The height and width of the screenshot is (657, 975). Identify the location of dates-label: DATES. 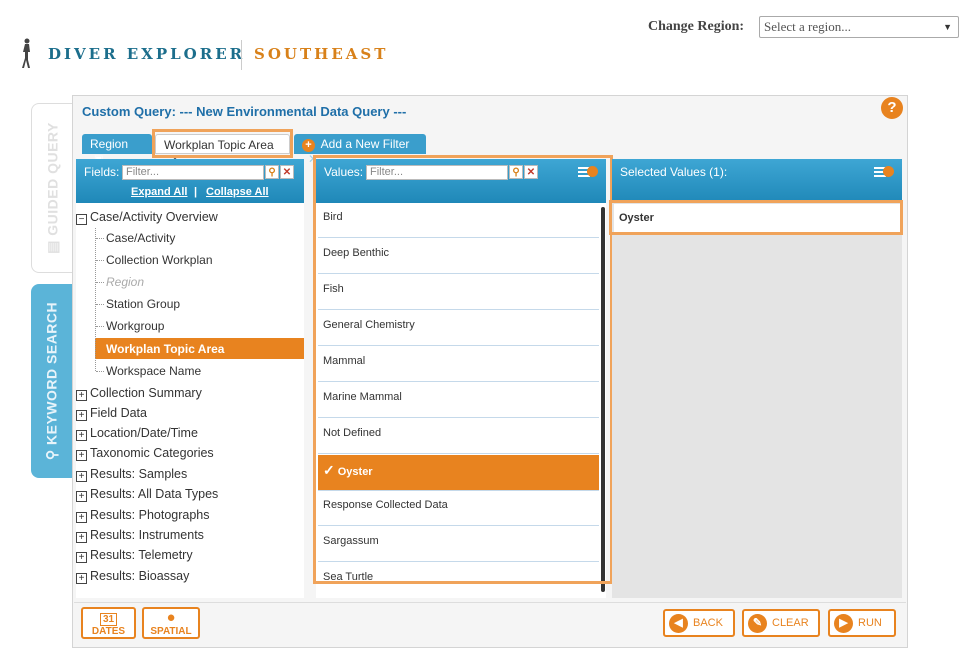
(108, 631).